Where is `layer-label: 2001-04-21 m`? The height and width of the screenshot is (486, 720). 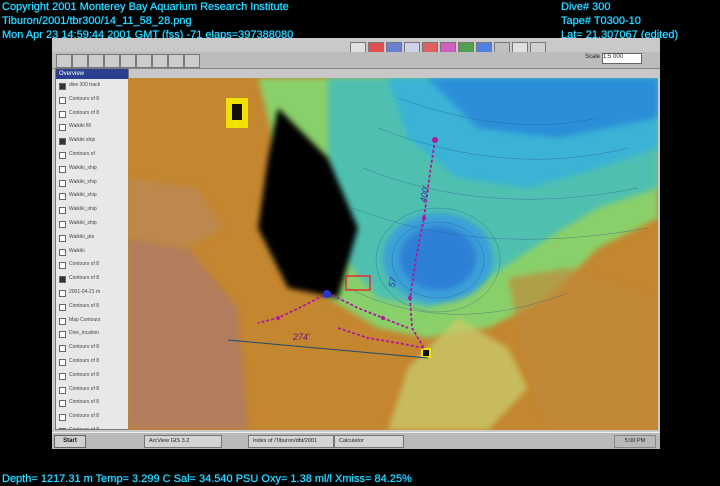 layer-label: 2001-04-21 m is located at coordinates (85, 291).